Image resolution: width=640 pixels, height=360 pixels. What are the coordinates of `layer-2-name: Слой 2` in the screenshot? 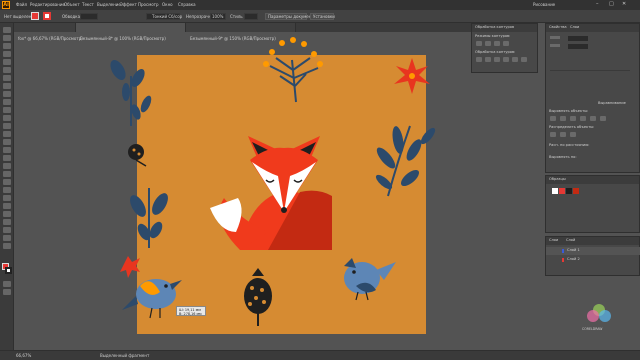 It's located at (573, 259).